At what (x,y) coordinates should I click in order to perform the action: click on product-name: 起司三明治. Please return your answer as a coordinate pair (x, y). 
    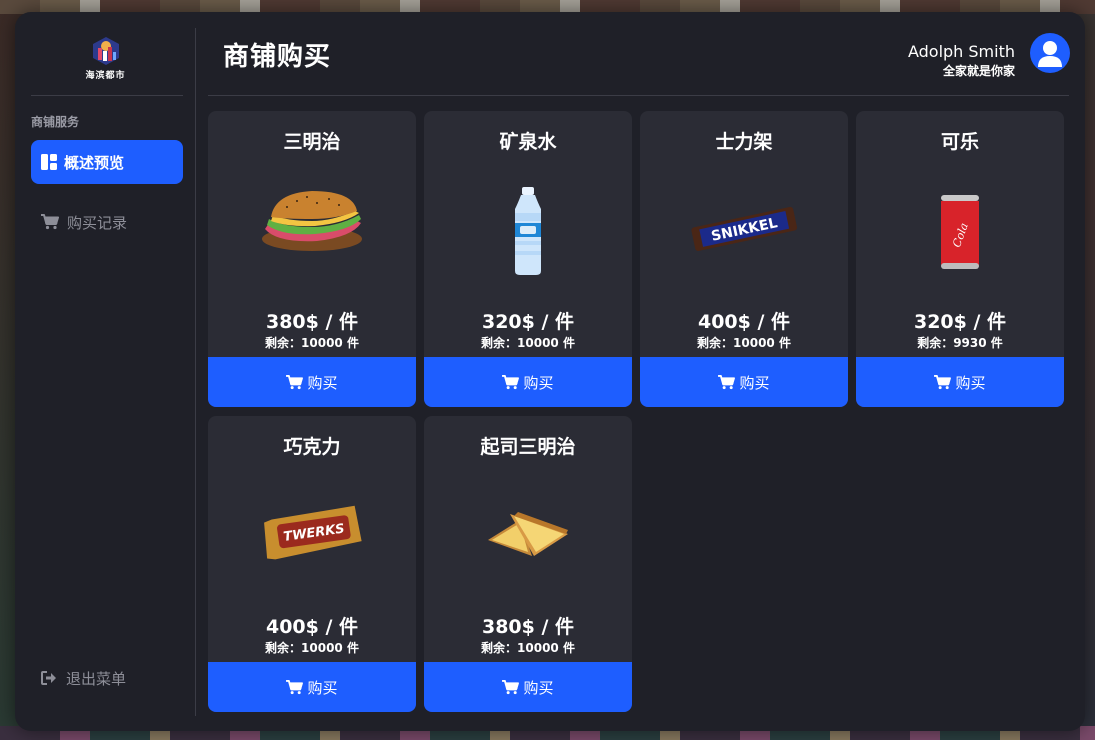
    Looking at the image, I should click on (528, 447).